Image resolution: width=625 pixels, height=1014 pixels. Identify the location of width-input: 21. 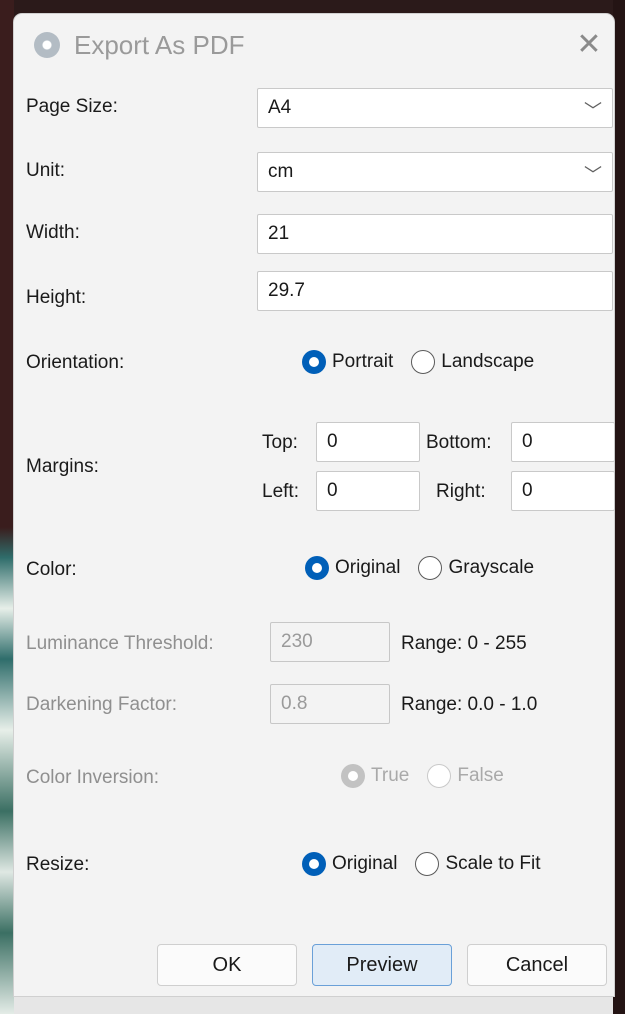
(435, 234).